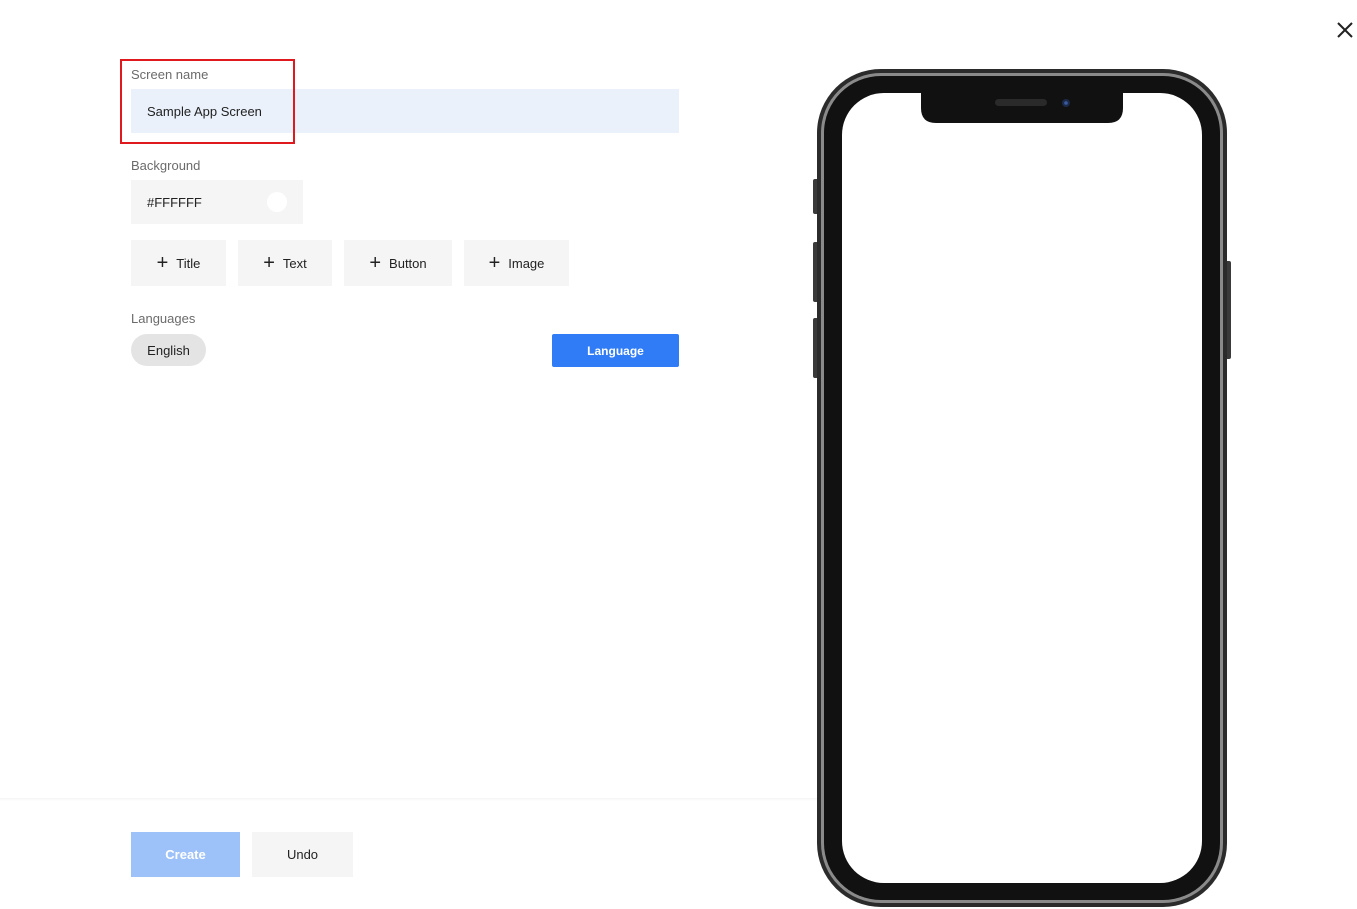 The width and height of the screenshot is (1357, 909). I want to click on add-button-label: Button, so click(408, 263).